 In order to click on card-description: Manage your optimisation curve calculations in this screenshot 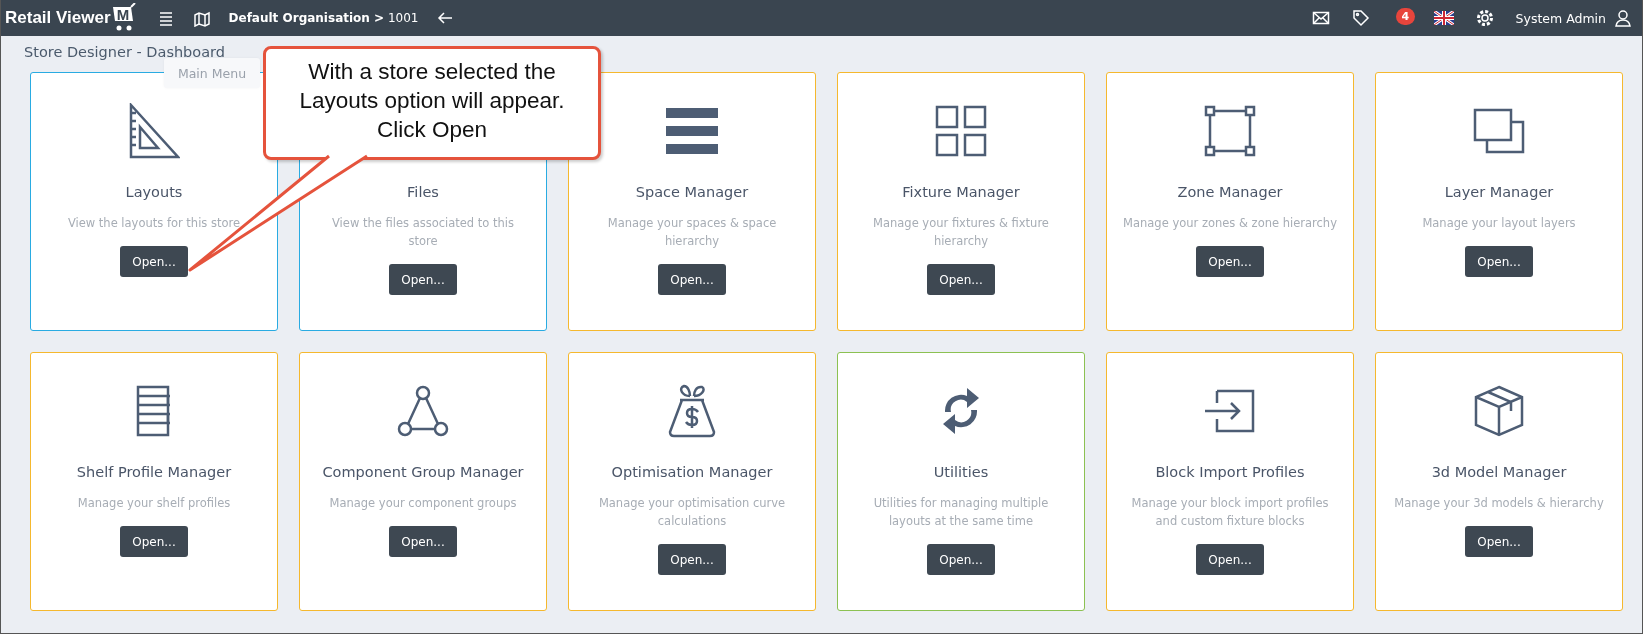, I will do `click(692, 512)`.